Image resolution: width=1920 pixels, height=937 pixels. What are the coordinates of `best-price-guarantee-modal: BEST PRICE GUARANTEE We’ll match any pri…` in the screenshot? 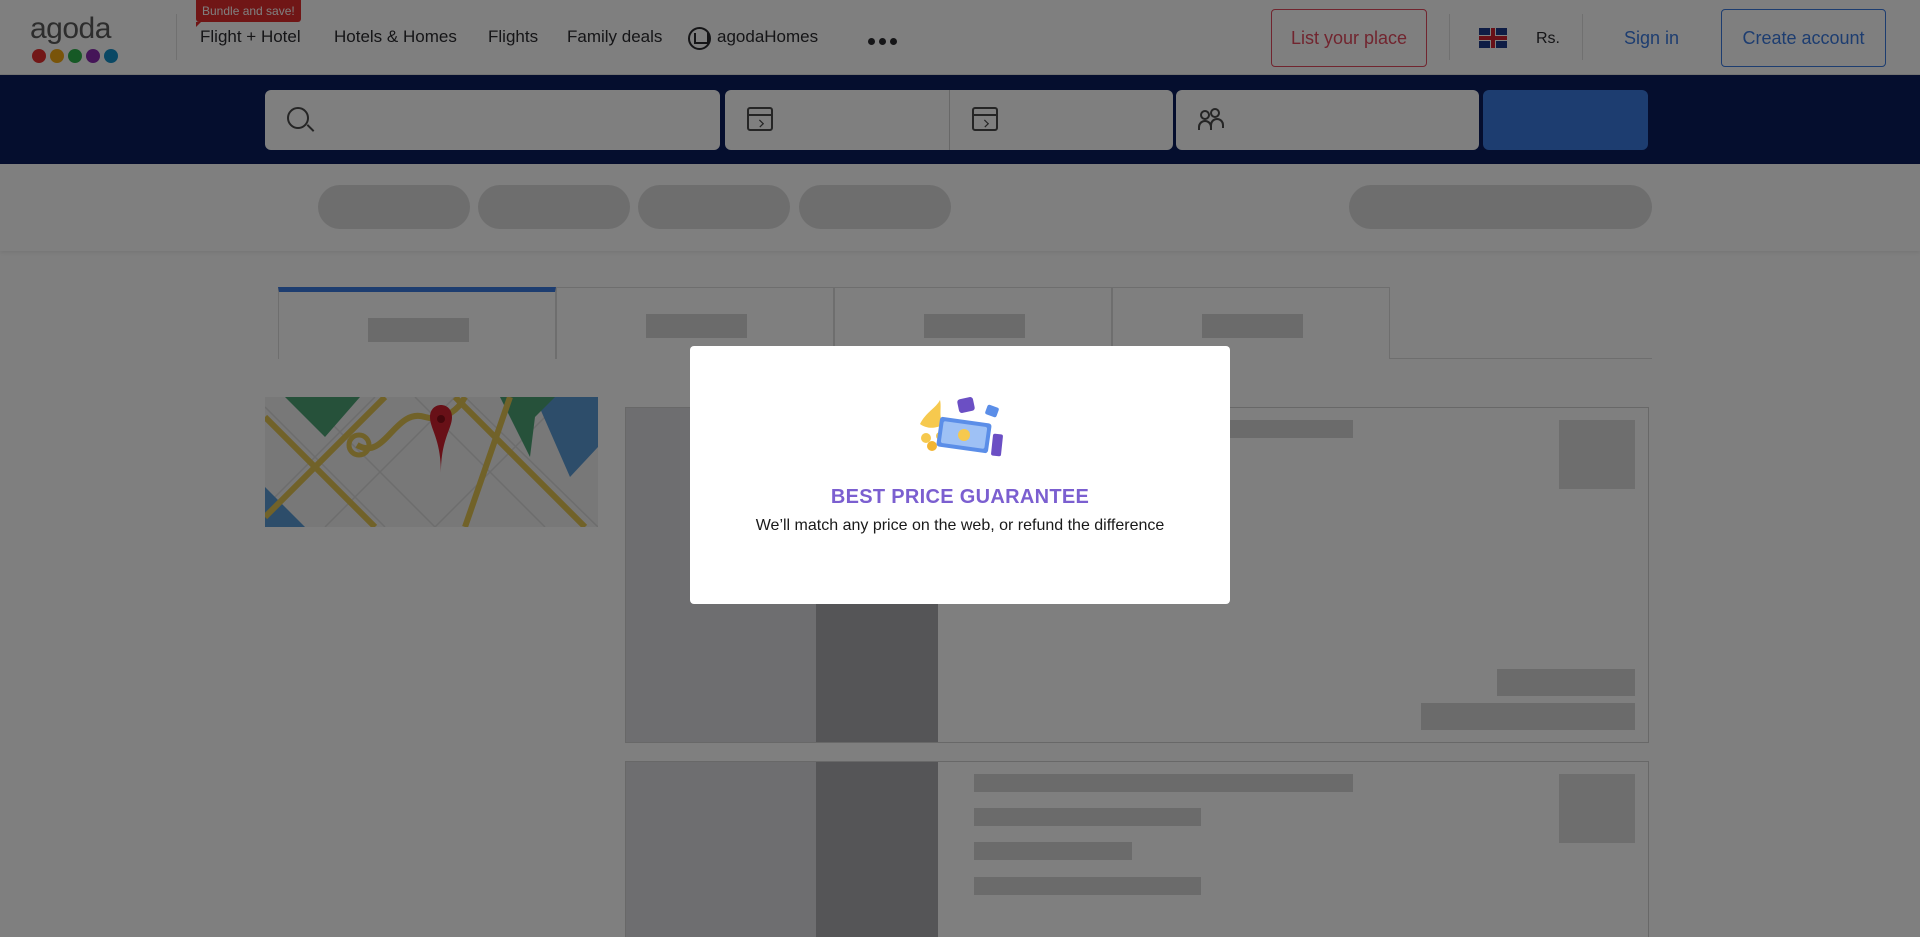 It's located at (960, 475).